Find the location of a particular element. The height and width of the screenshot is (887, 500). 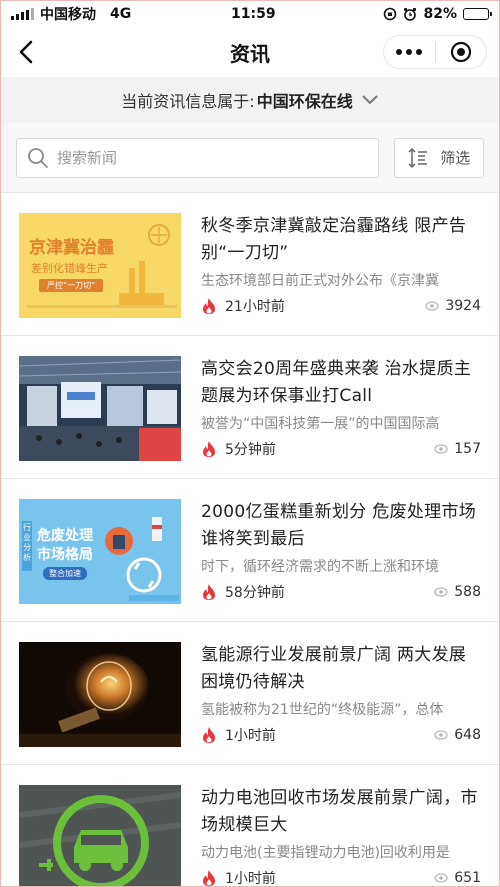

exhibition-hall-photo is located at coordinates (100, 408).